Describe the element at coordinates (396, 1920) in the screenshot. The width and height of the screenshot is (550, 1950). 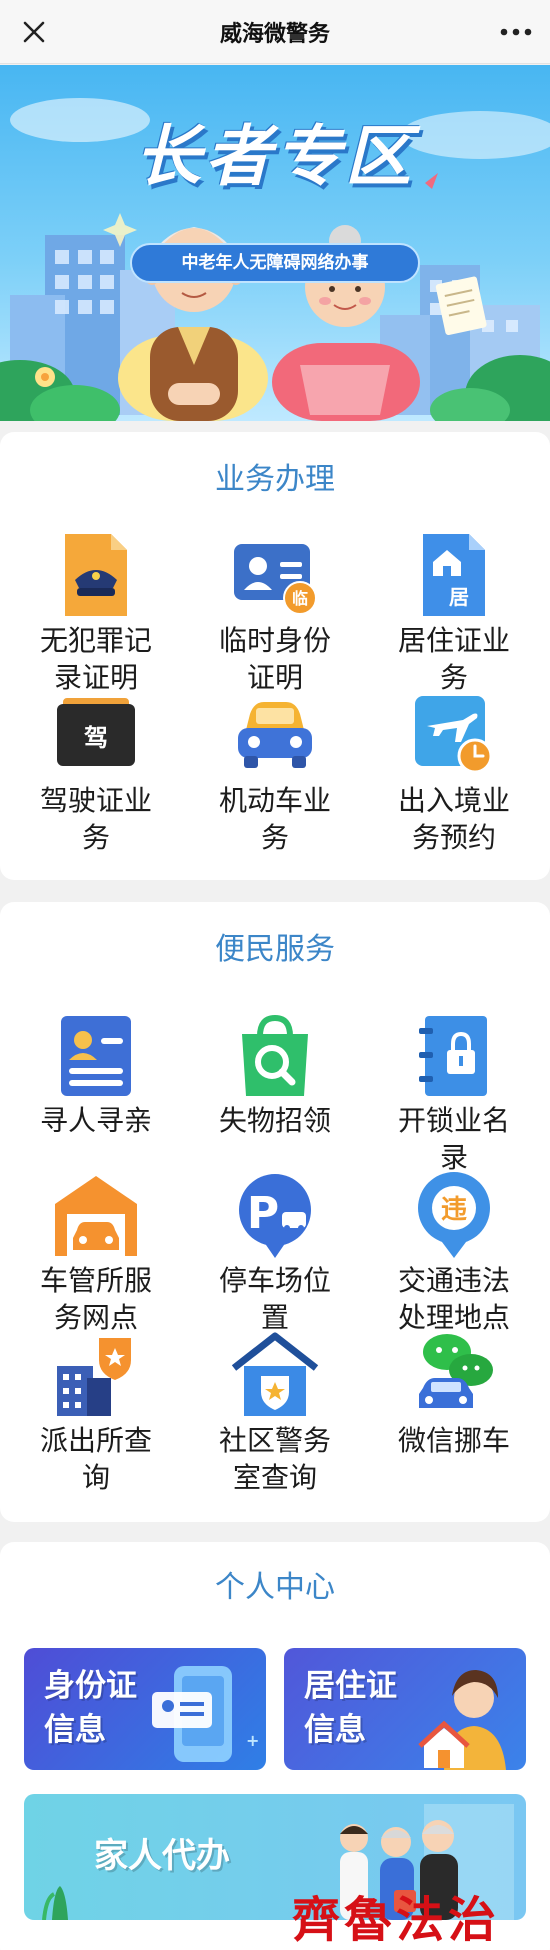
I see `watermark-text: 齊魯法治` at that location.